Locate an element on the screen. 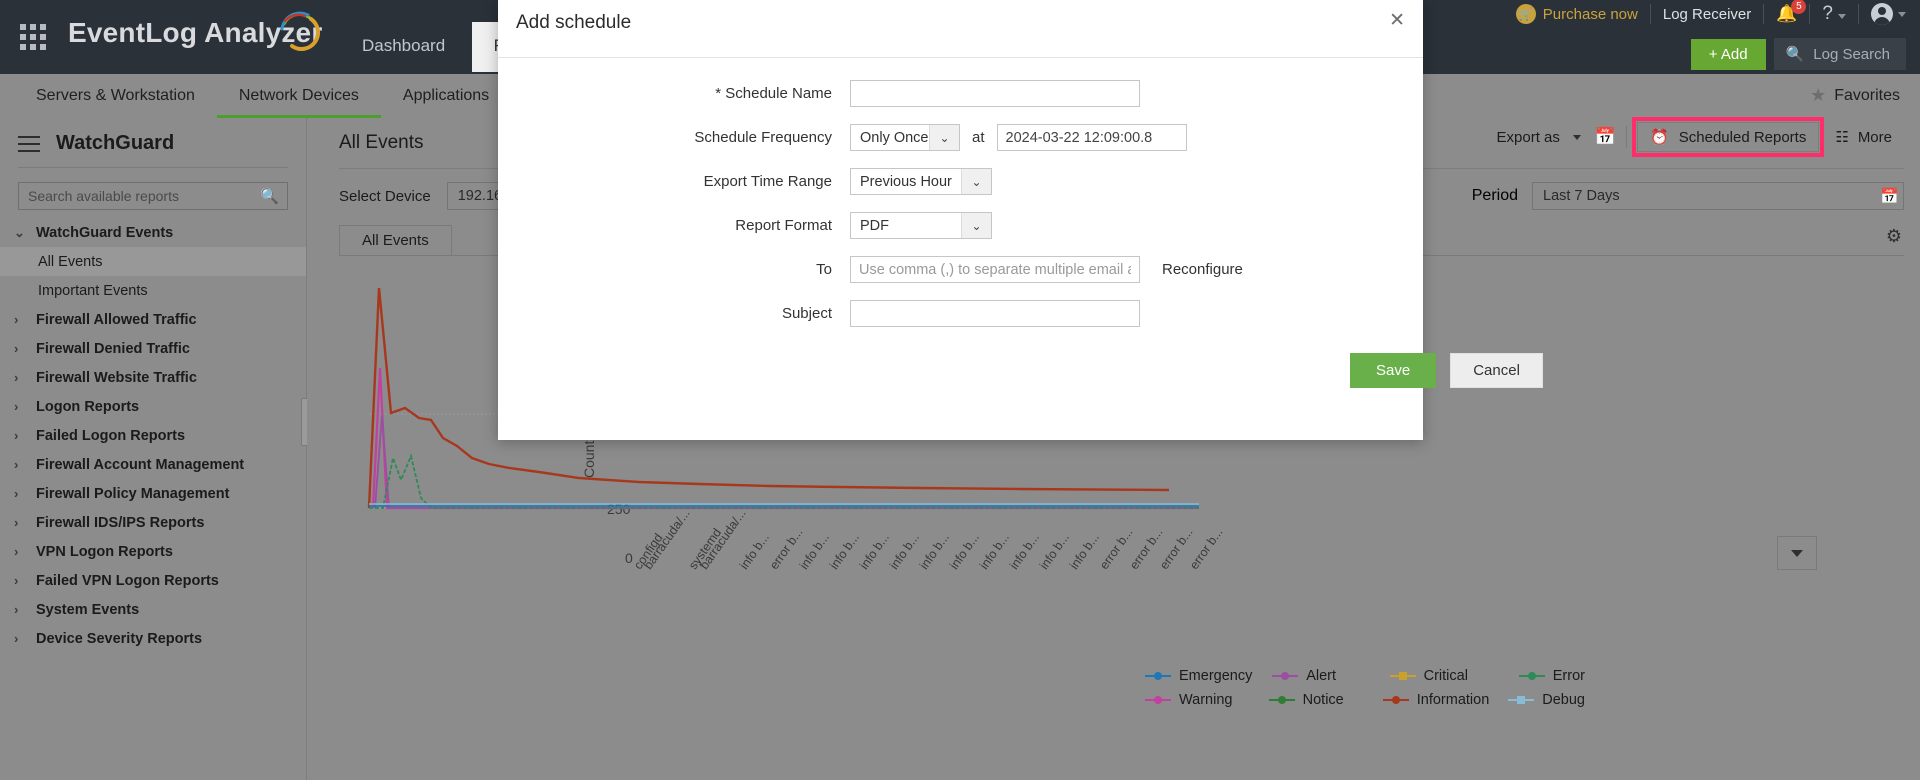 The height and width of the screenshot is (780, 1920). schedule-name-label-text: Schedule Name is located at coordinates (778, 93).